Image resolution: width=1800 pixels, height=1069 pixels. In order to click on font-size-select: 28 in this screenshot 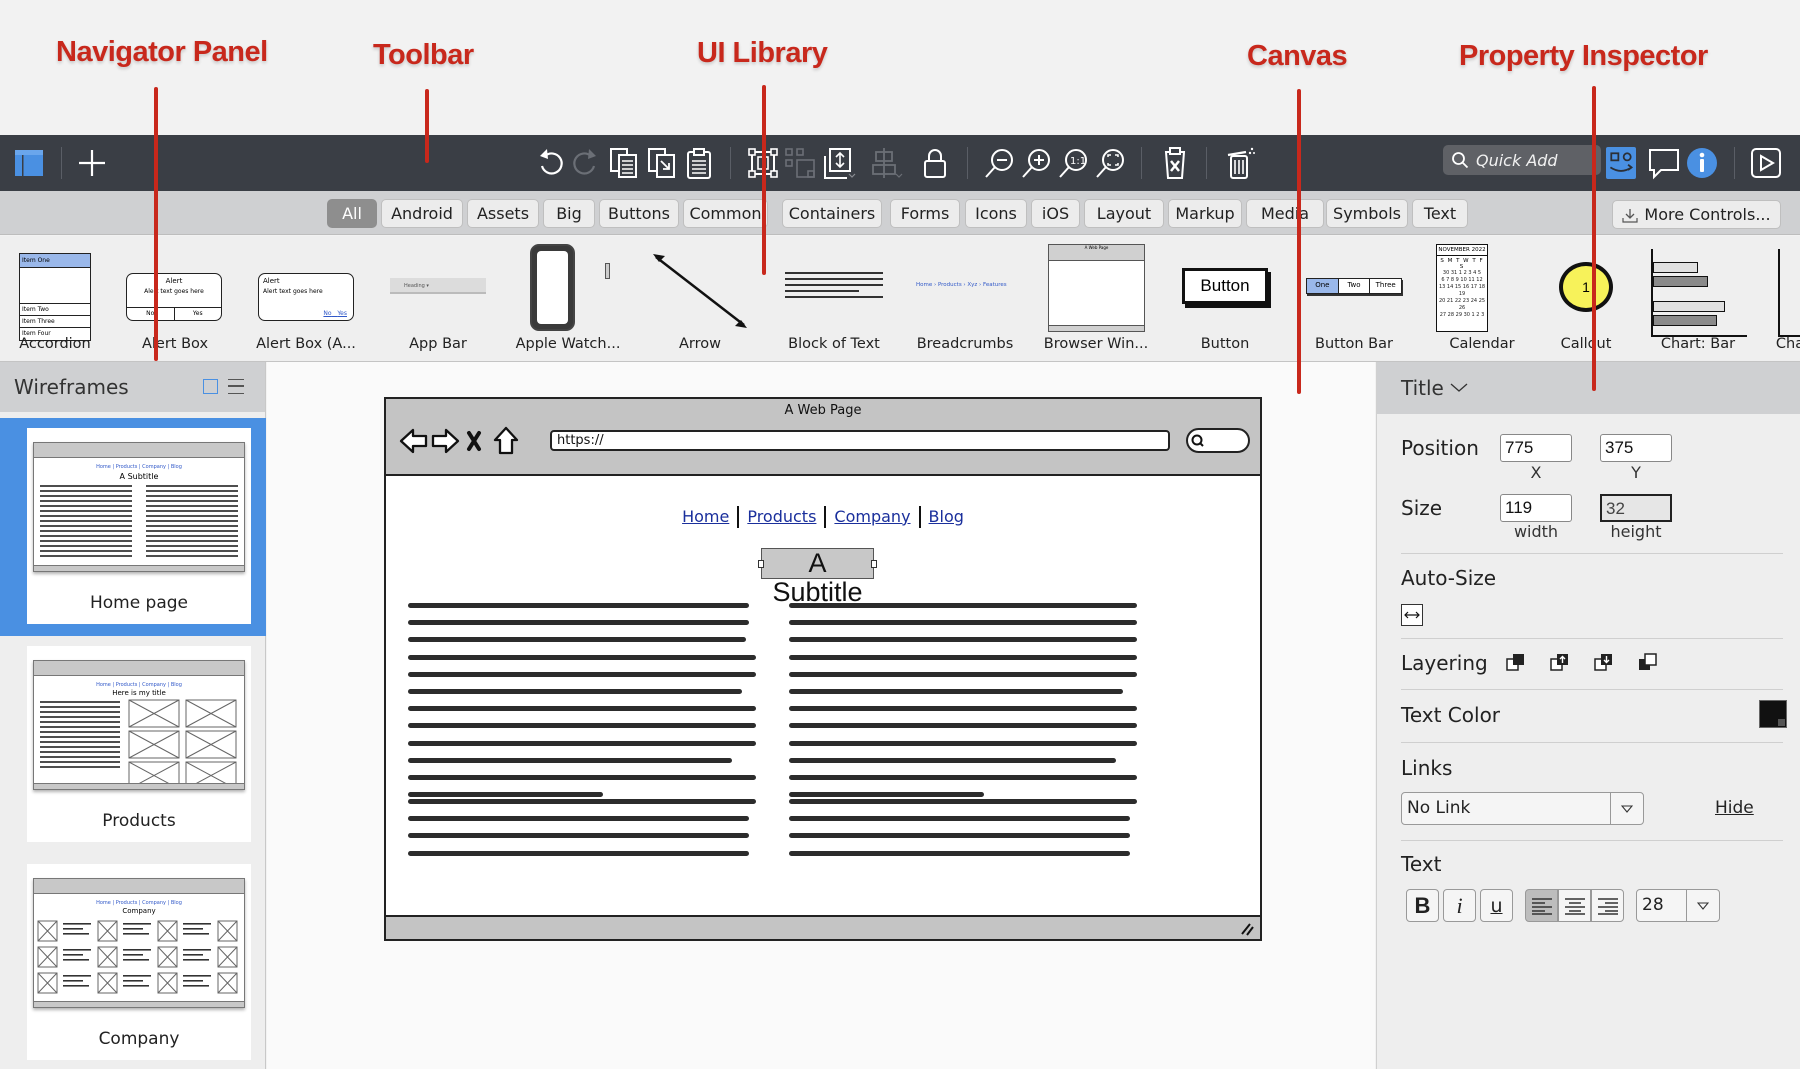, I will do `click(1678, 905)`.